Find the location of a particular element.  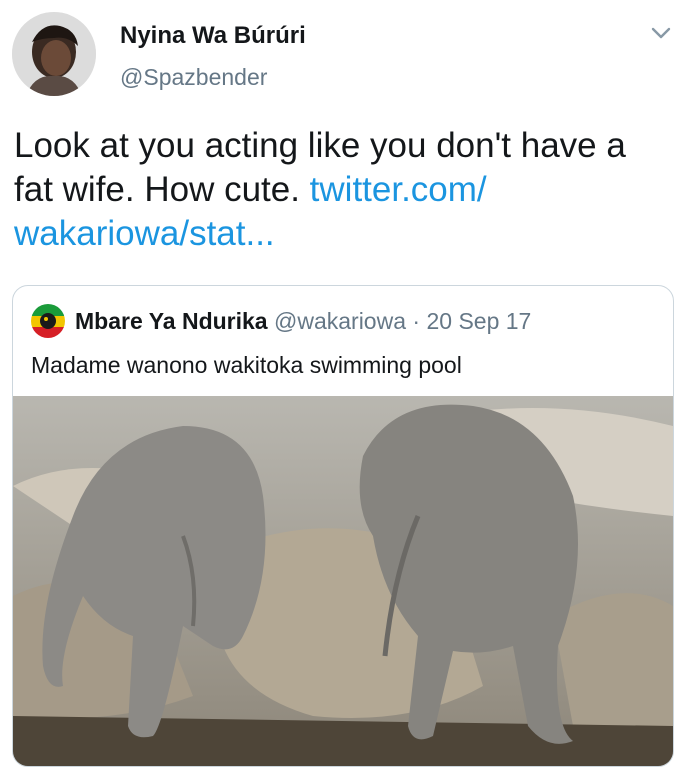

quoted-author-avatar is located at coordinates (48, 321).